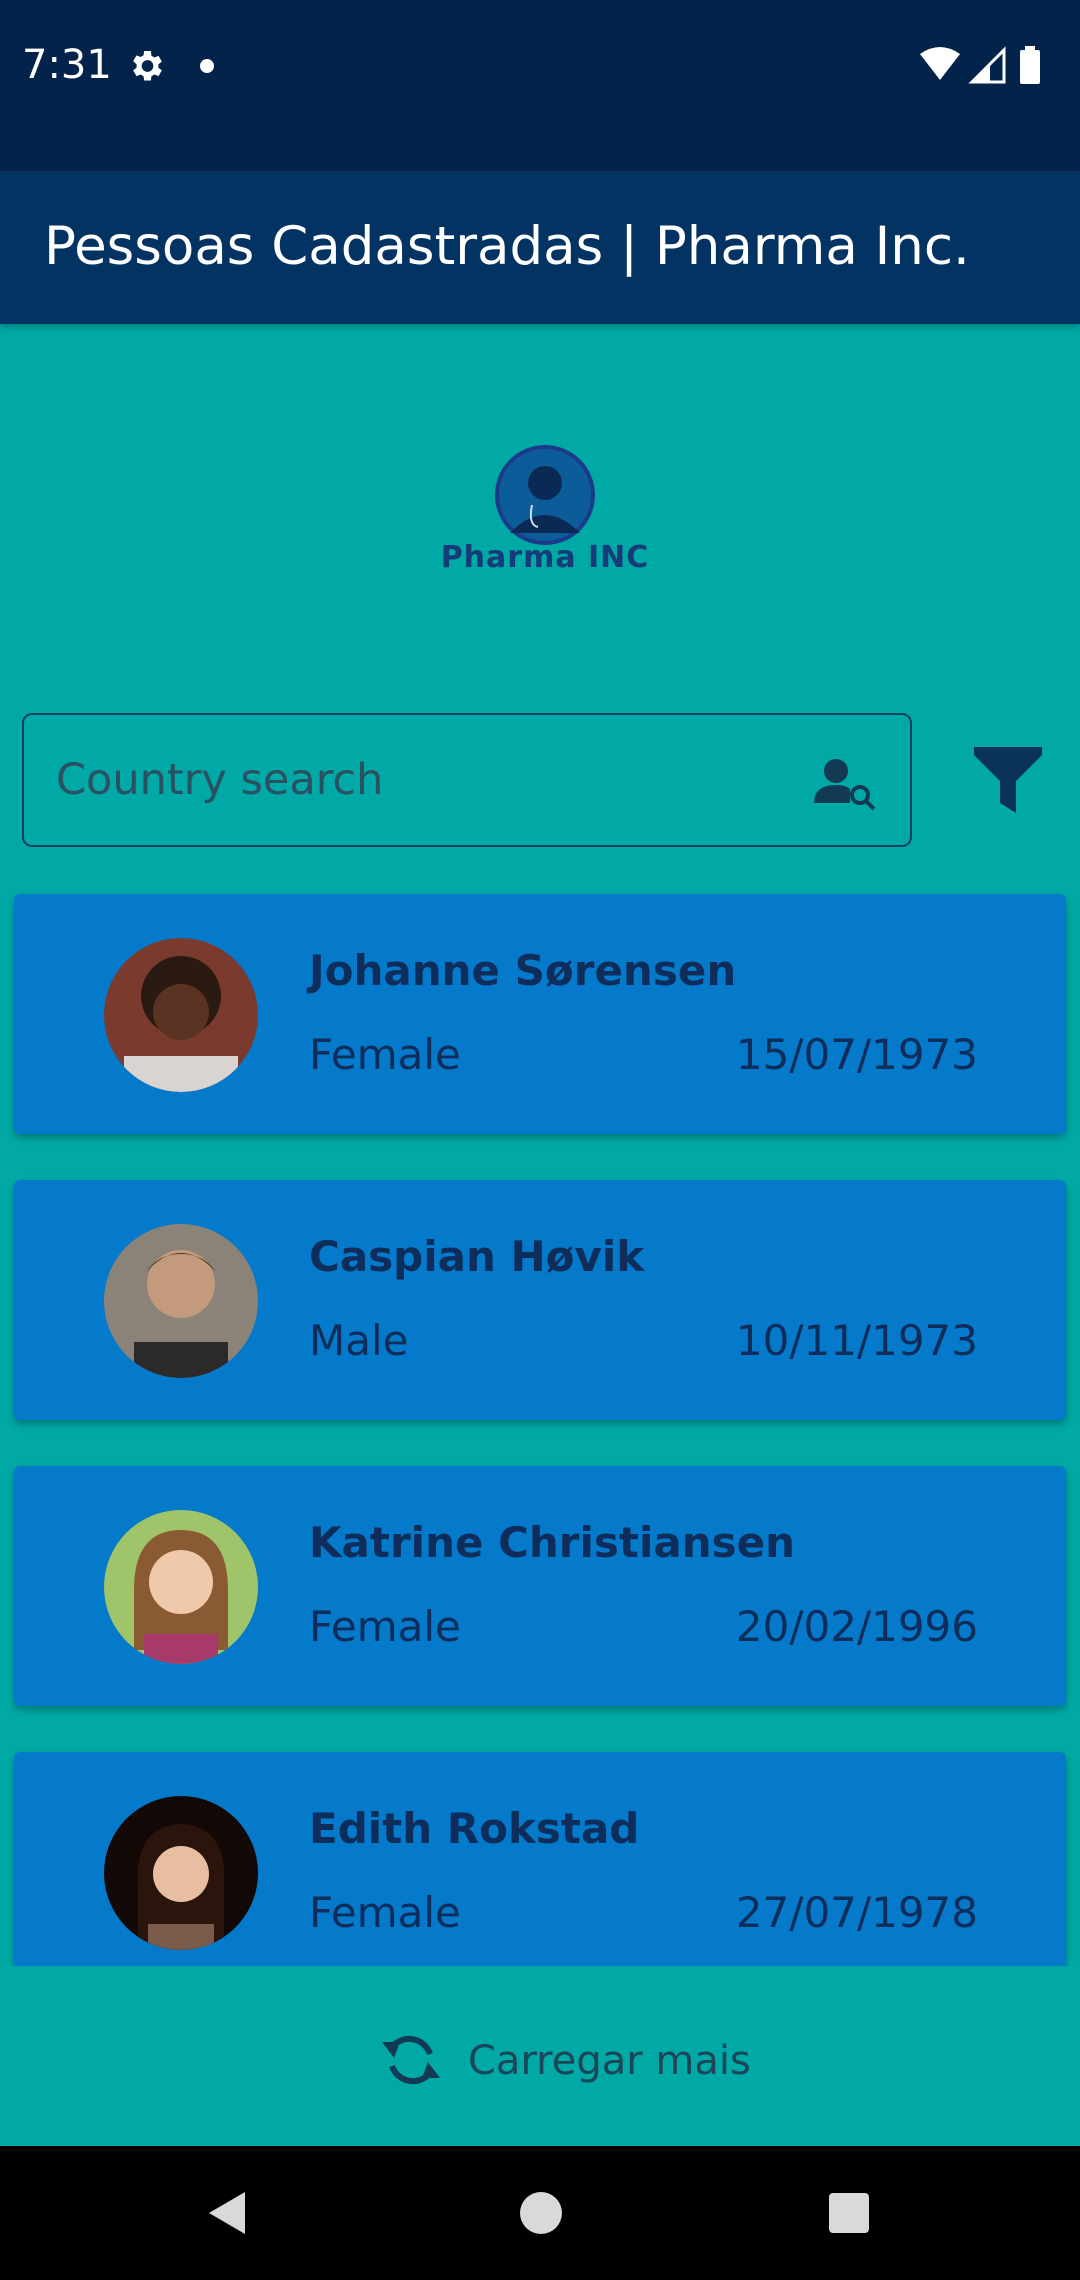 This screenshot has width=1080, height=2280. I want to click on person-card: Caspian Høvik Male 10/11/1973, so click(540, 1300).